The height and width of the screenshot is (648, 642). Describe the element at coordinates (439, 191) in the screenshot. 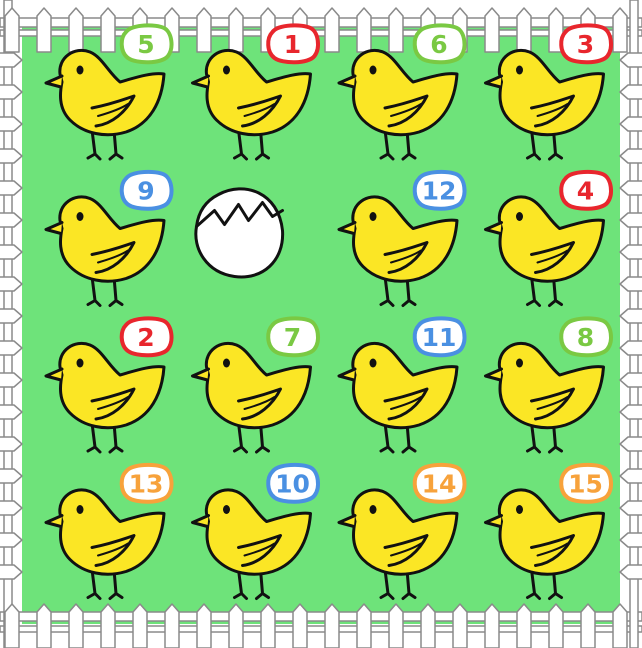

I see `tile-number: 12` at that location.